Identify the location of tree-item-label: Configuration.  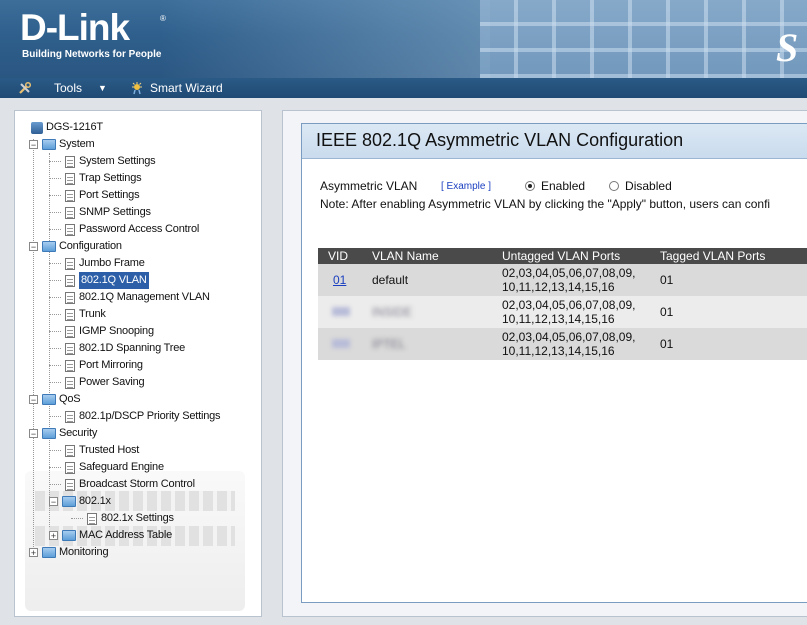
(90, 246).